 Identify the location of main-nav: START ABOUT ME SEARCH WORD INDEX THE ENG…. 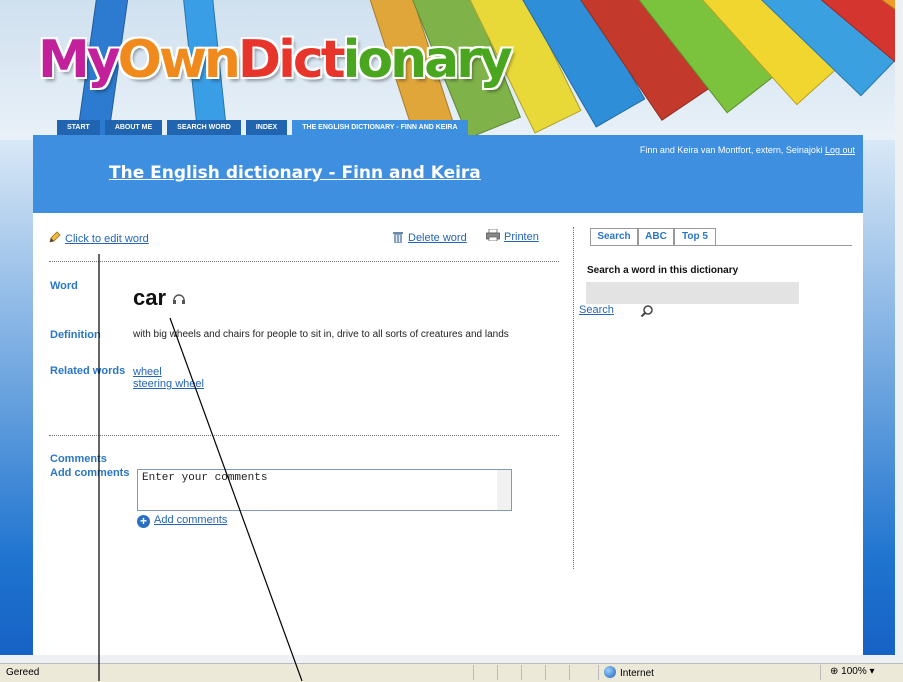
(262, 128).